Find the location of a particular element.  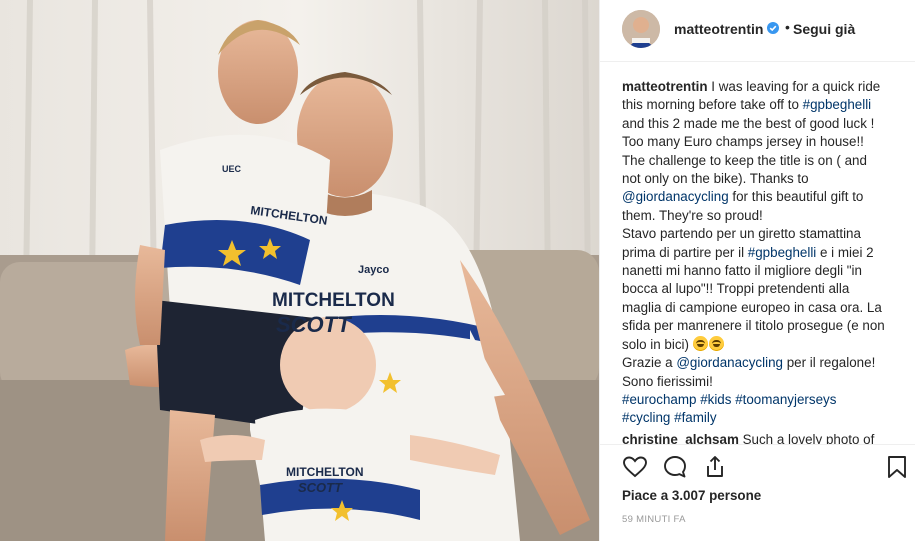

likes-count: Piace a 3.007 persone is located at coordinates (691, 495).